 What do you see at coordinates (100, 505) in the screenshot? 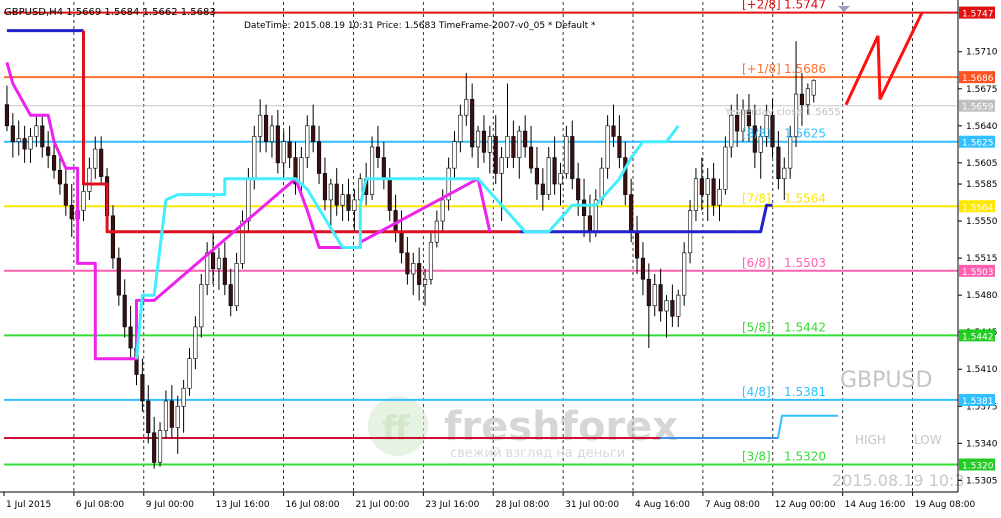
I see `x-tick-label: 6 Jul 08:00` at bounding box center [100, 505].